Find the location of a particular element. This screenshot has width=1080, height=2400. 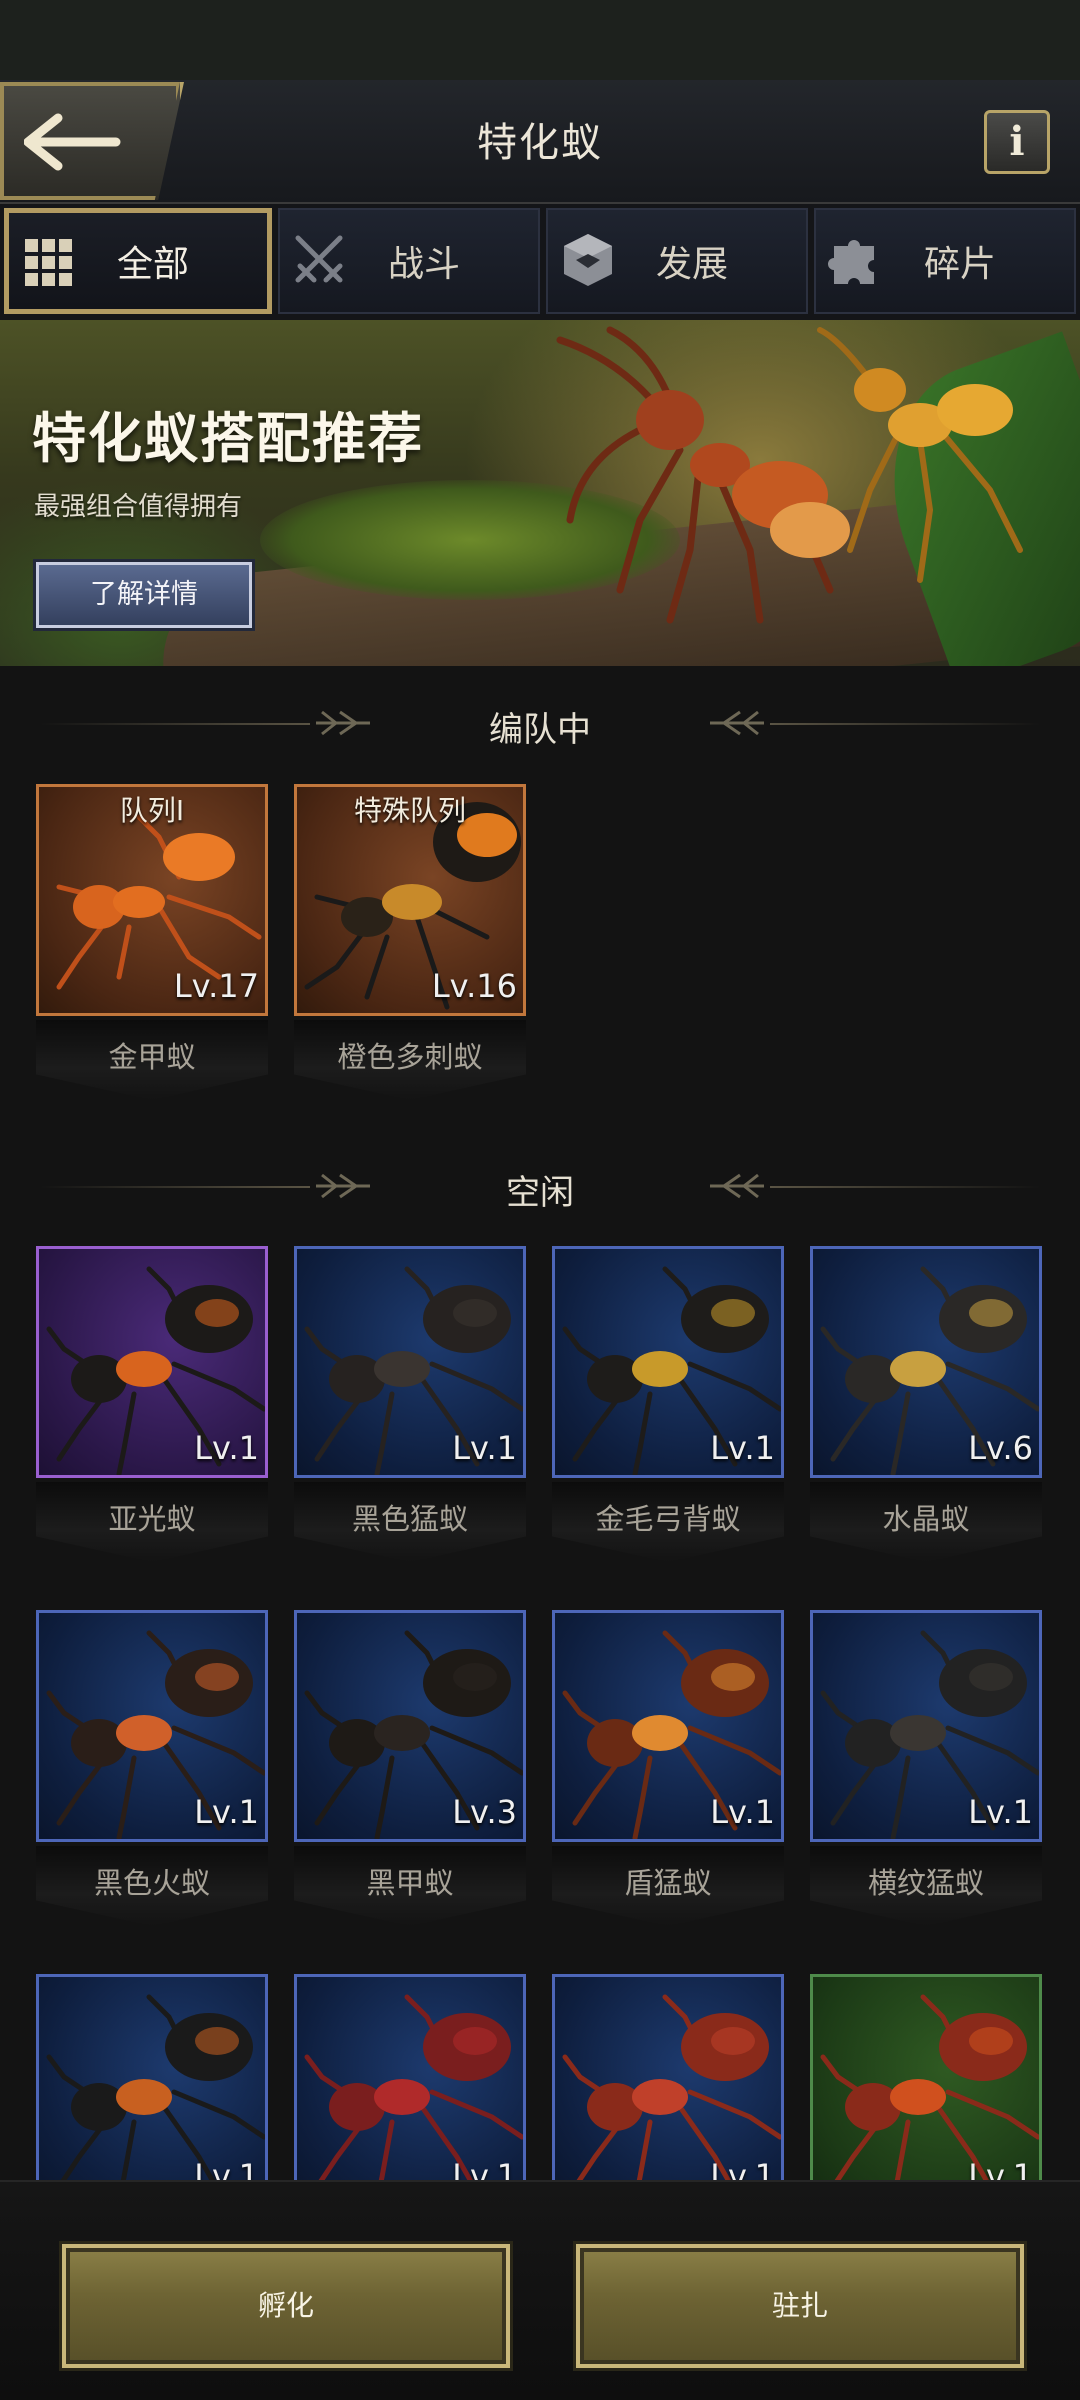

section-header-formation: 编队中 is located at coordinates (540, 724).